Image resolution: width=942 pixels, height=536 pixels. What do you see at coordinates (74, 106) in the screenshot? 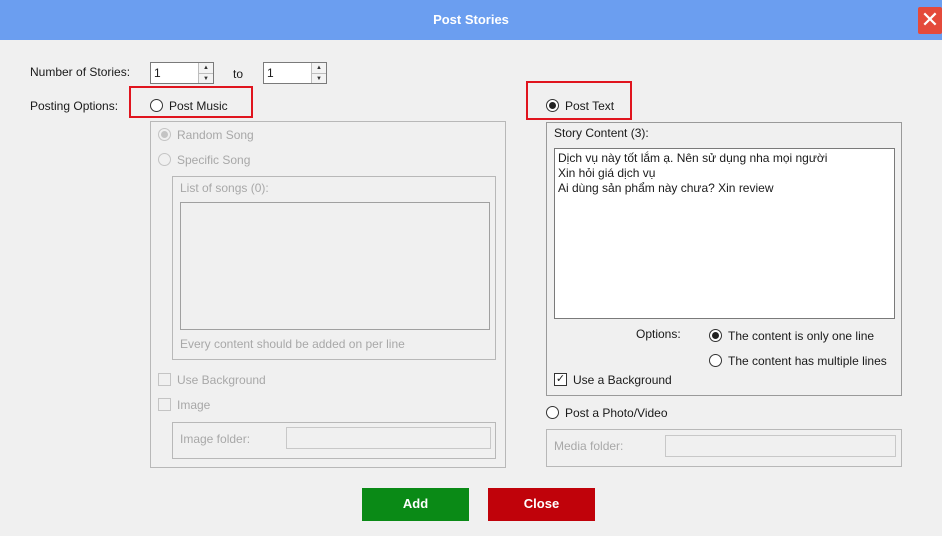
I see `posting-options-label: Posting Options:` at bounding box center [74, 106].